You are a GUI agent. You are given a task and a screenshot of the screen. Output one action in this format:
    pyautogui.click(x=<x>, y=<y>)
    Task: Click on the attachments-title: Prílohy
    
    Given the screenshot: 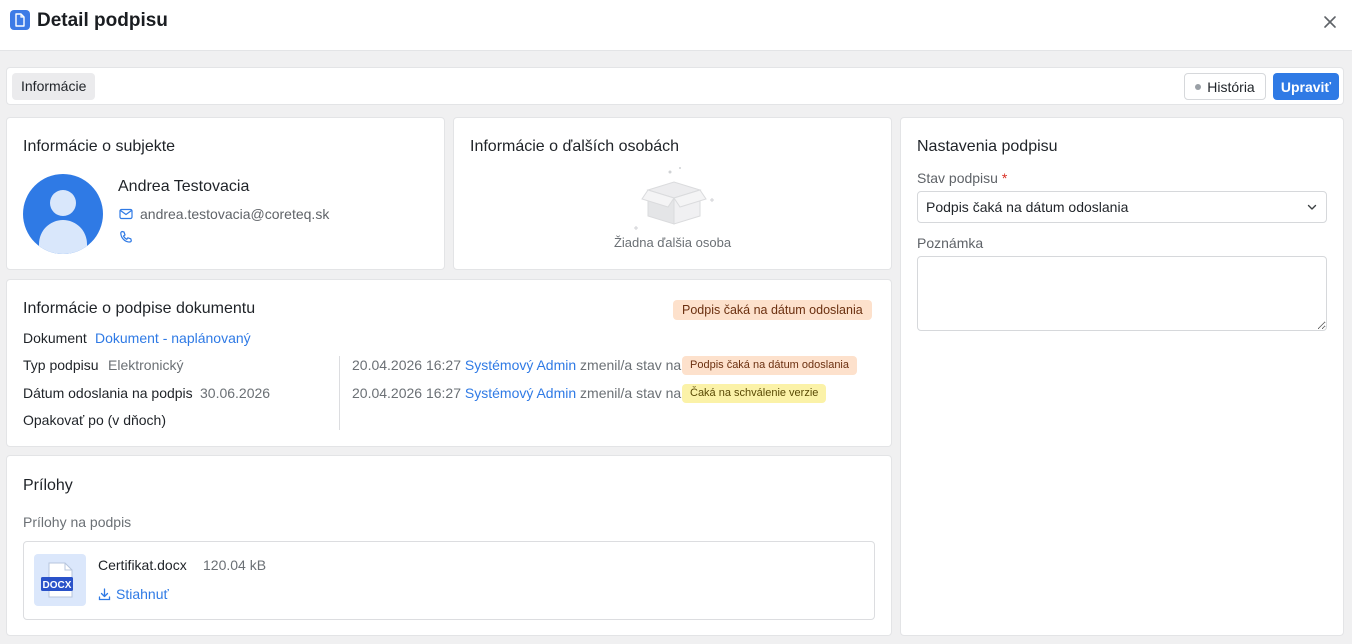 What is the action you would take?
    pyautogui.click(x=48, y=485)
    